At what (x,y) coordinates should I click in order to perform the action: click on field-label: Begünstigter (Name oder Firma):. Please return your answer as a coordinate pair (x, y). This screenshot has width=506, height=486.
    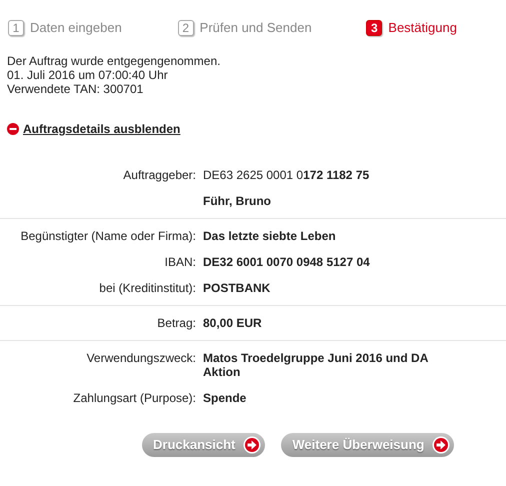
    Looking at the image, I should click on (108, 236).